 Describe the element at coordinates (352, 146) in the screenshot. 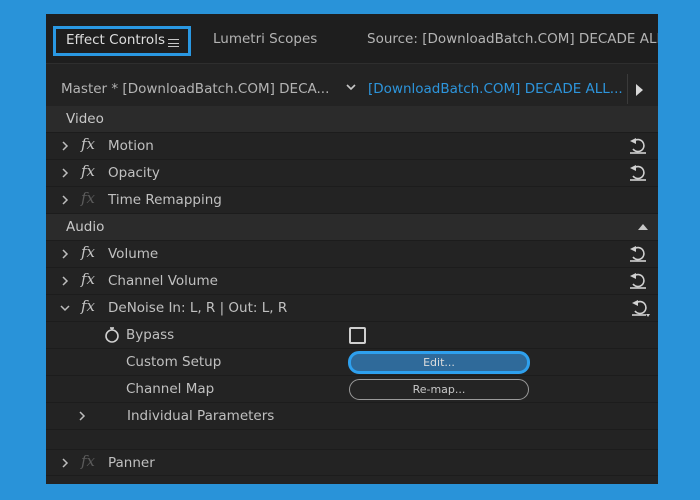

I see `effect-row-motion: fx Motion` at that location.